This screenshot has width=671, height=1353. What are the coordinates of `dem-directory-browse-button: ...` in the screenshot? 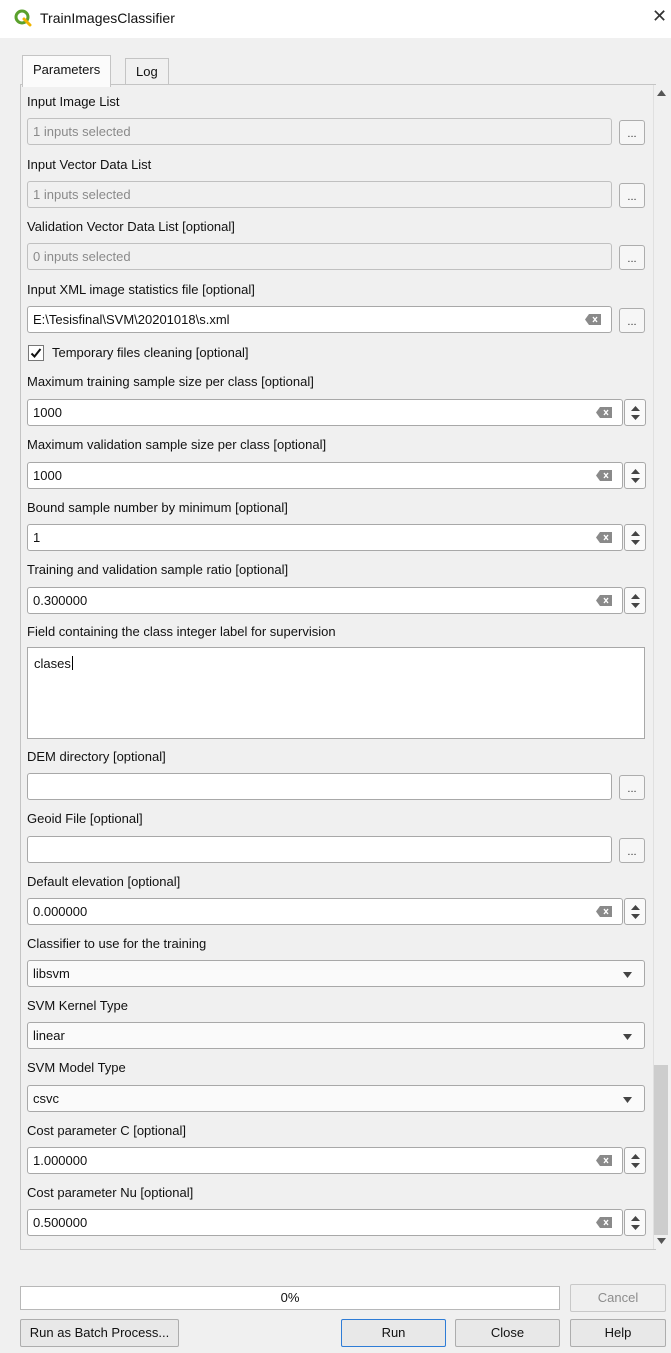 It's located at (632, 787).